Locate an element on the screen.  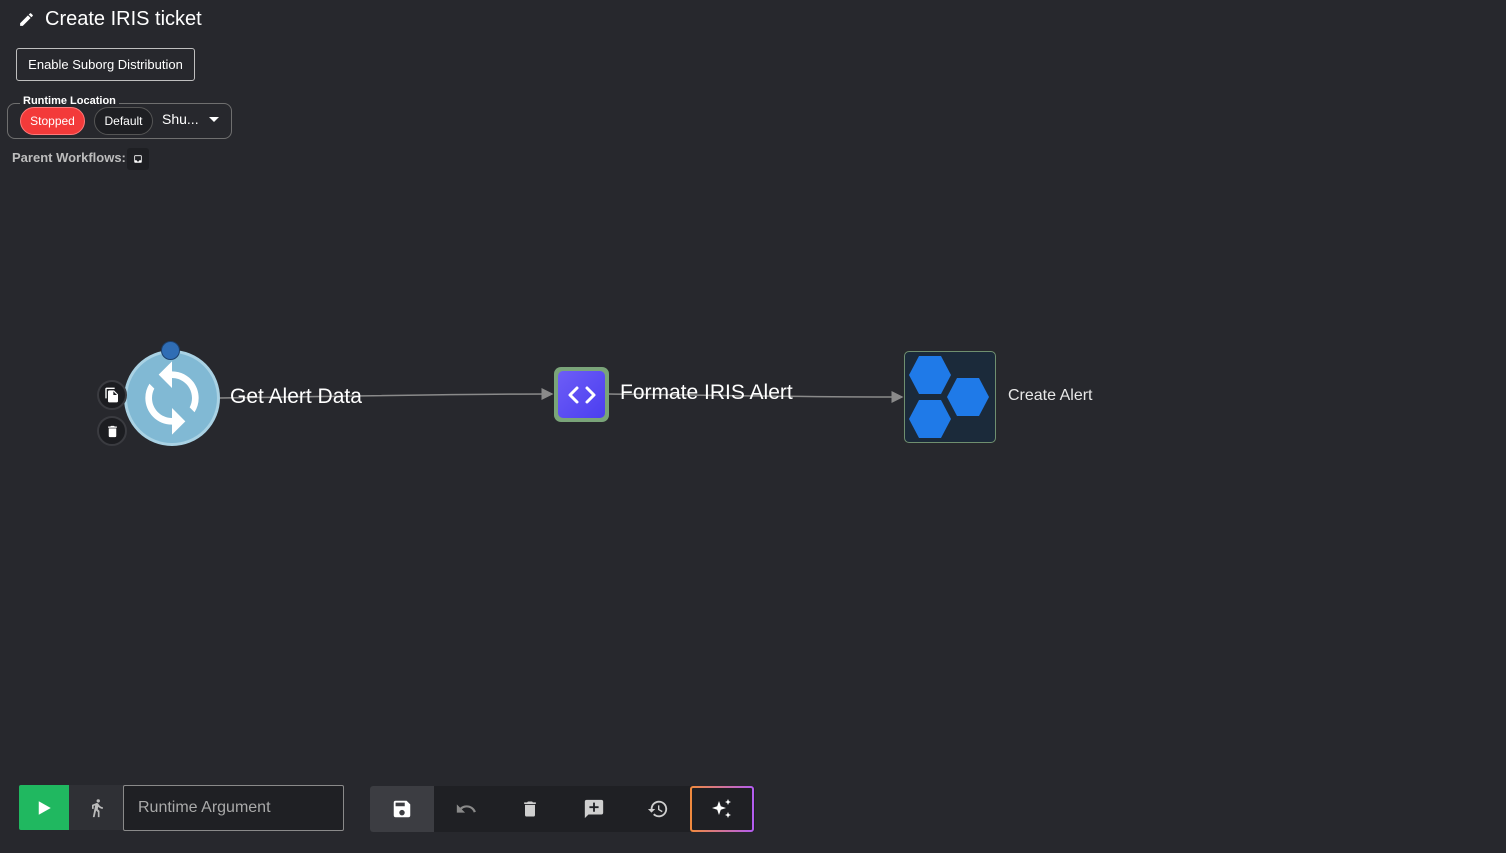
node-label-formate-iris-alert: Formate IRIS Alert is located at coordinates (706, 392).